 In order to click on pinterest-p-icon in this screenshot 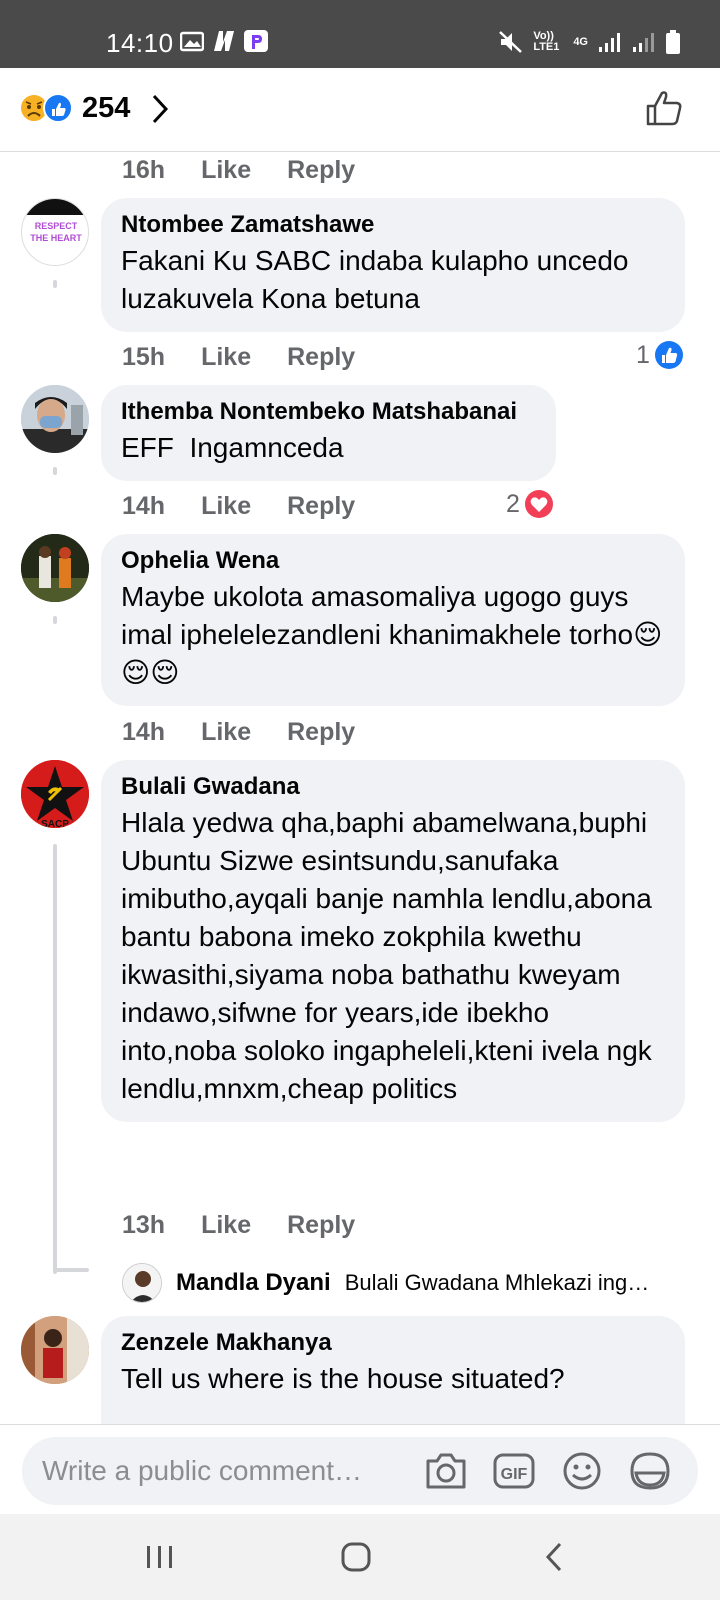, I will do `click(256, 41)`.